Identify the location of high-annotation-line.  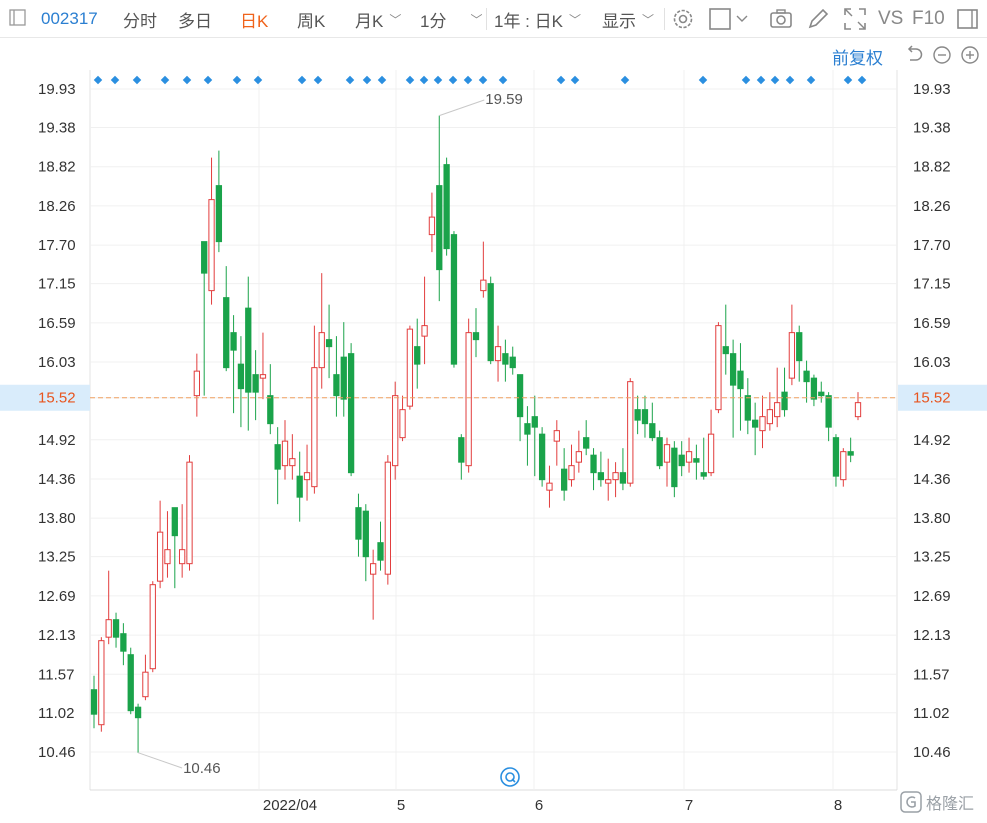
(462, 108).